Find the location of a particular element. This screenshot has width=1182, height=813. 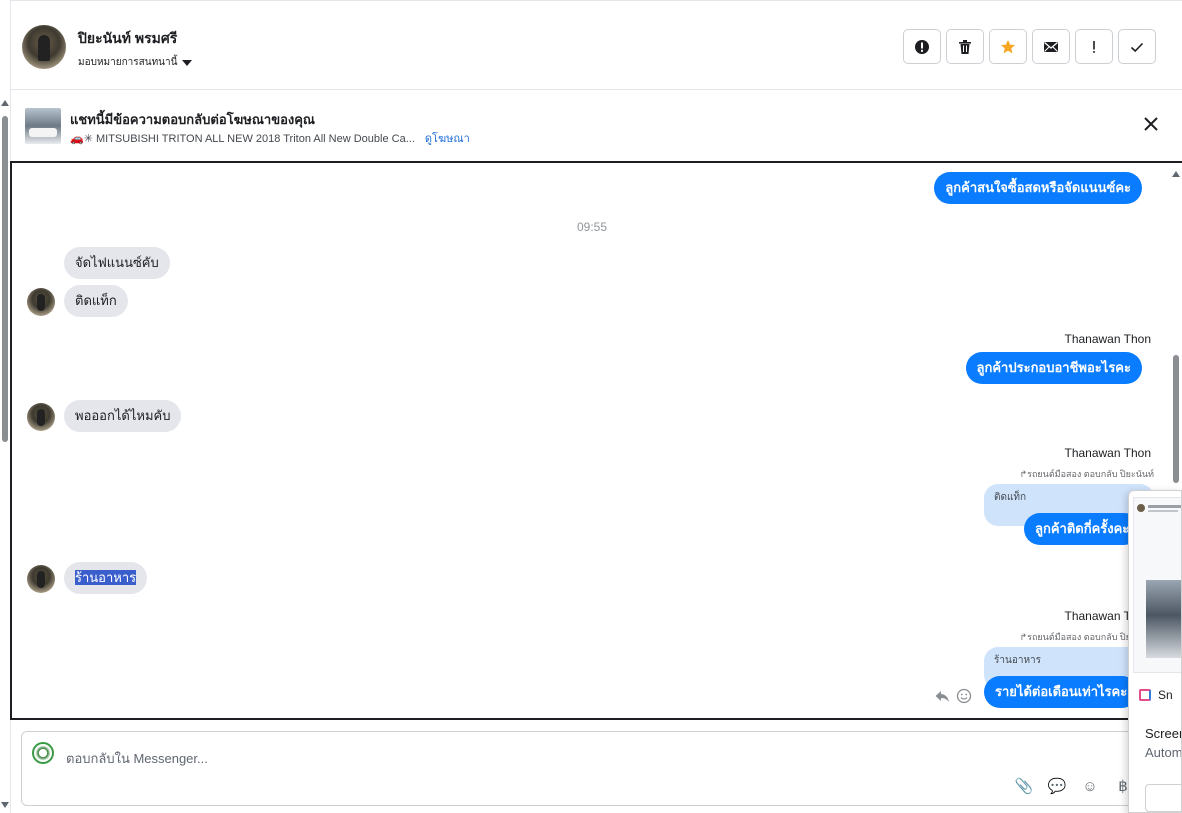

mark-unread-button is located at coordinates (1051, 46).